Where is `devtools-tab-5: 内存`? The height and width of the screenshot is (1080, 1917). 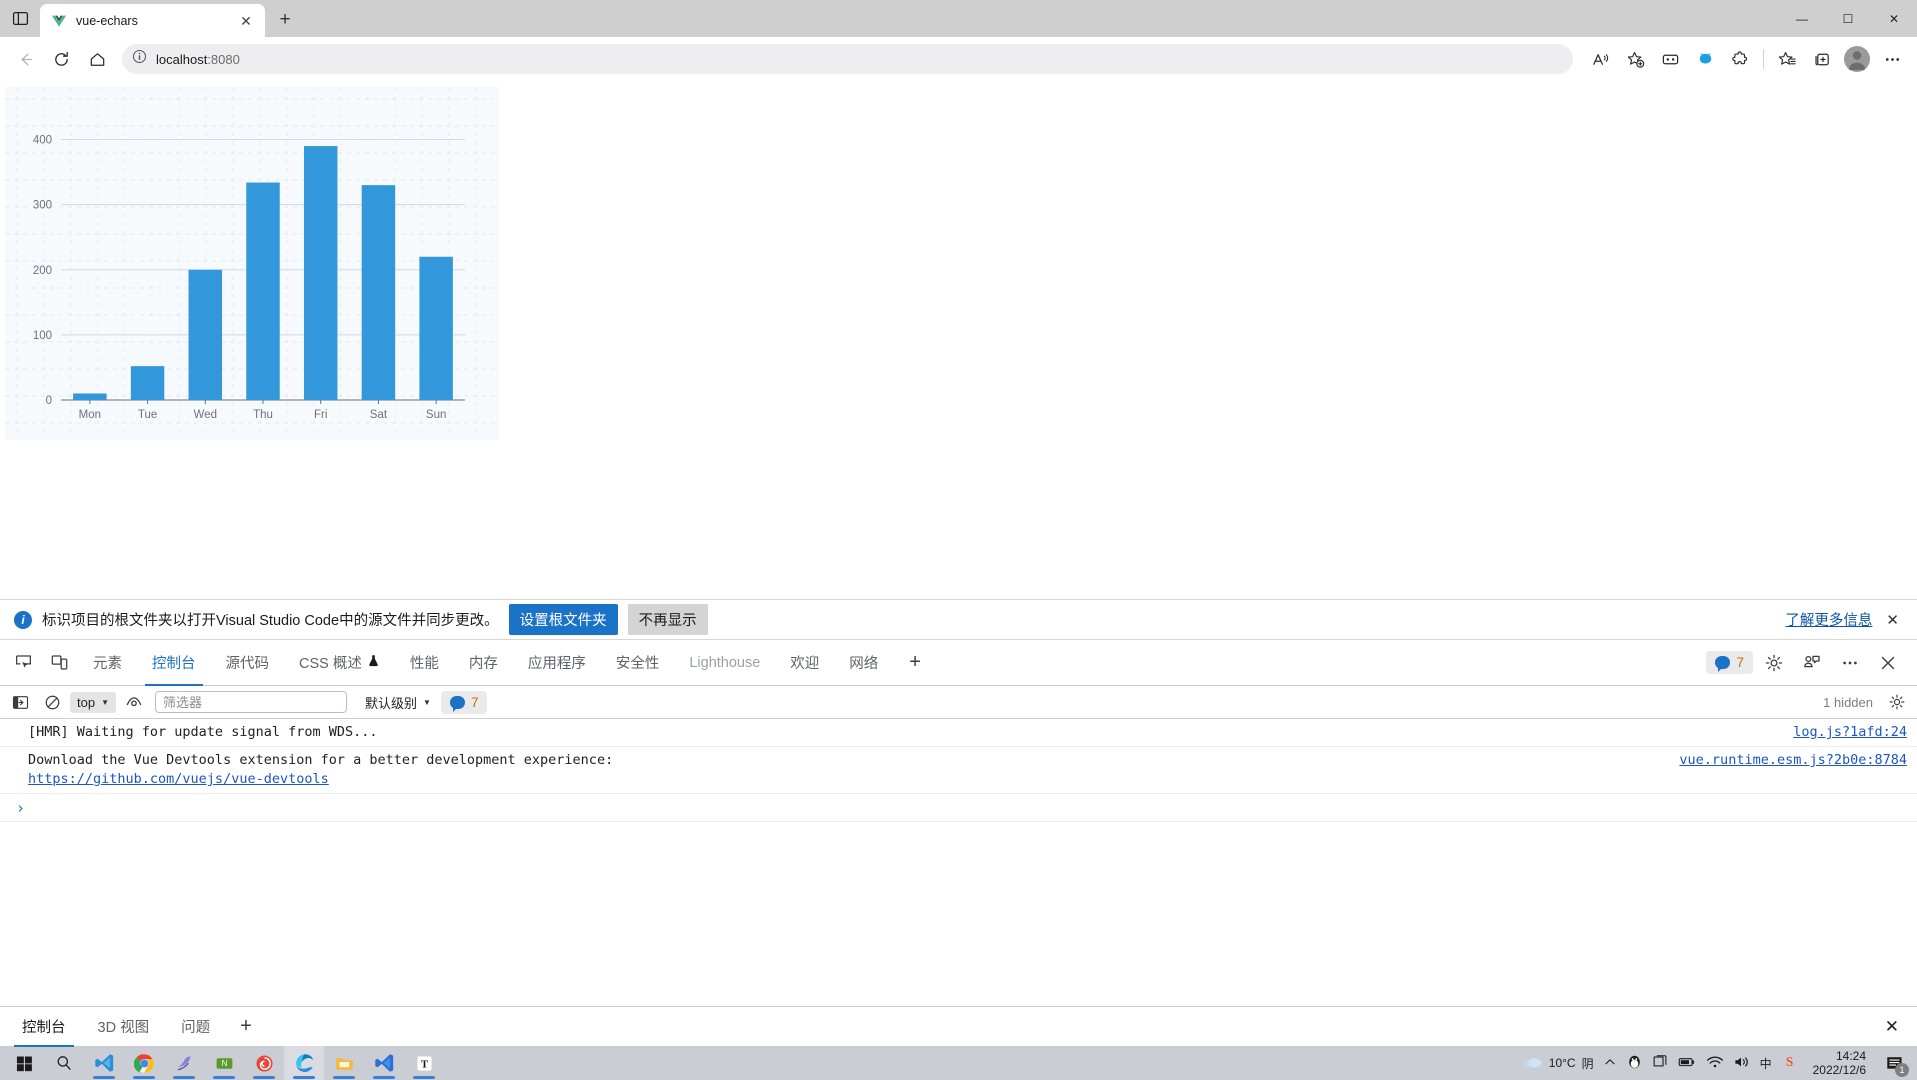 devtools-tab-5: 内存 is located at coordinates (483, 663).